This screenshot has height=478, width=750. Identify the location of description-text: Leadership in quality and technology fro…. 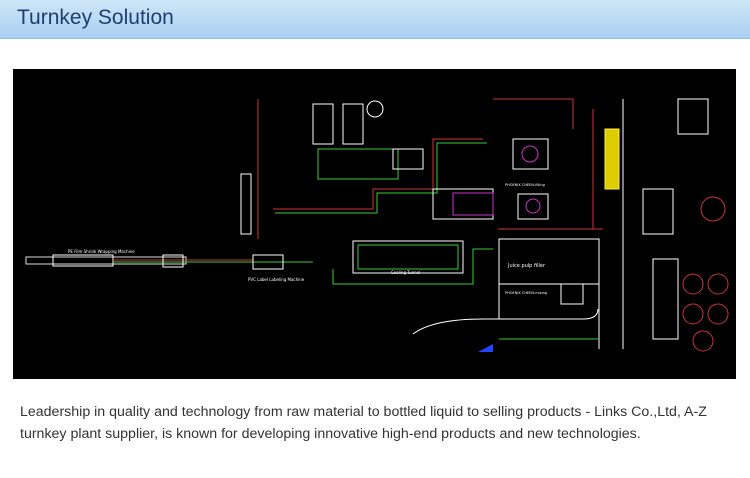
(363, 423).